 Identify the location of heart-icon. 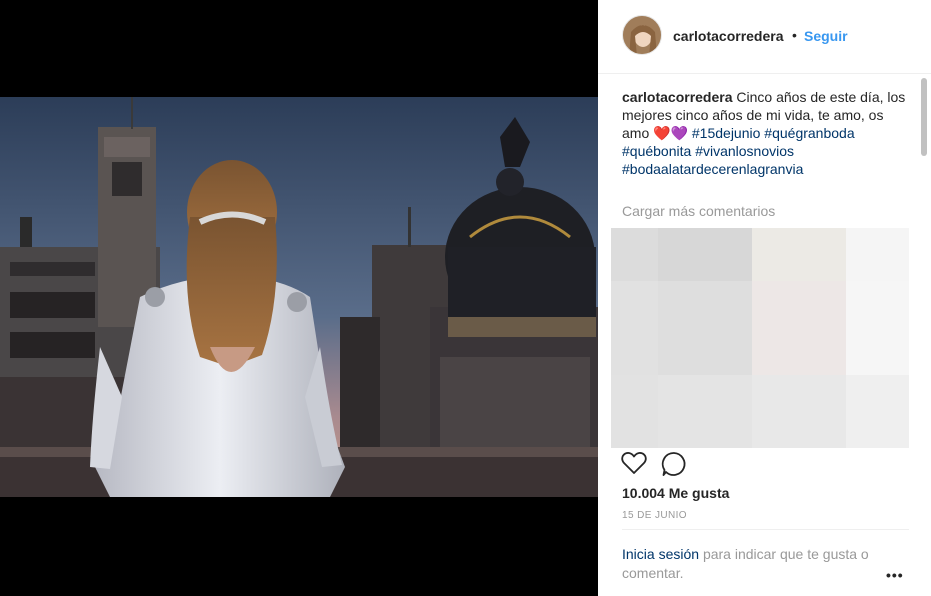
(634, 465).